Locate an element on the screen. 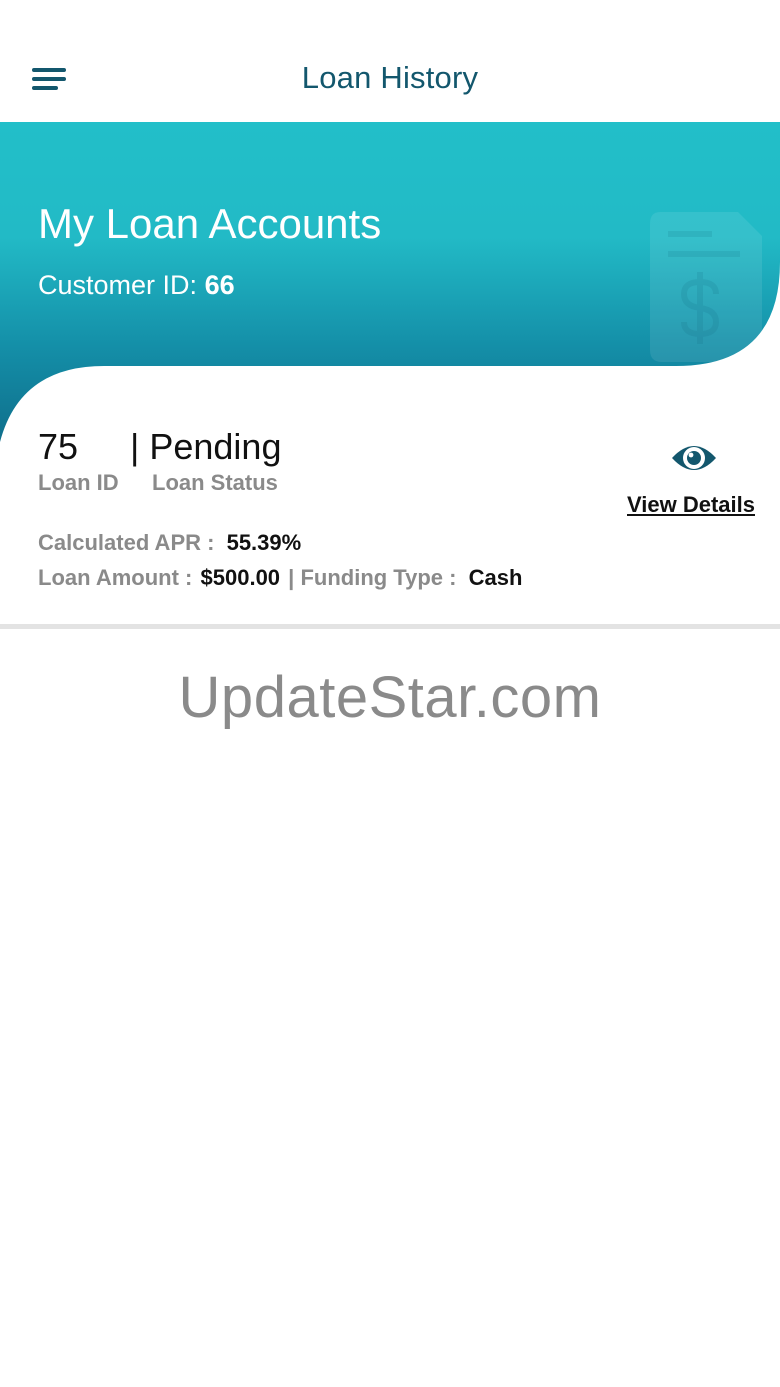  banner-title: My Loan Accounts is located at coordinates (210, 223).